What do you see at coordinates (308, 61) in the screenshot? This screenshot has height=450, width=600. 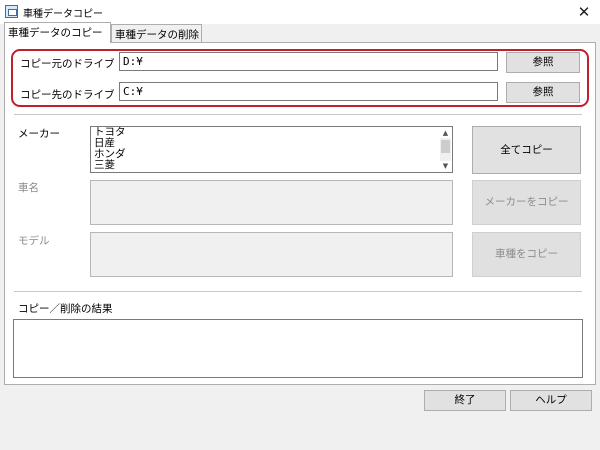 I see `source-drive-input: D:¥` at bounding box center [308, 61].